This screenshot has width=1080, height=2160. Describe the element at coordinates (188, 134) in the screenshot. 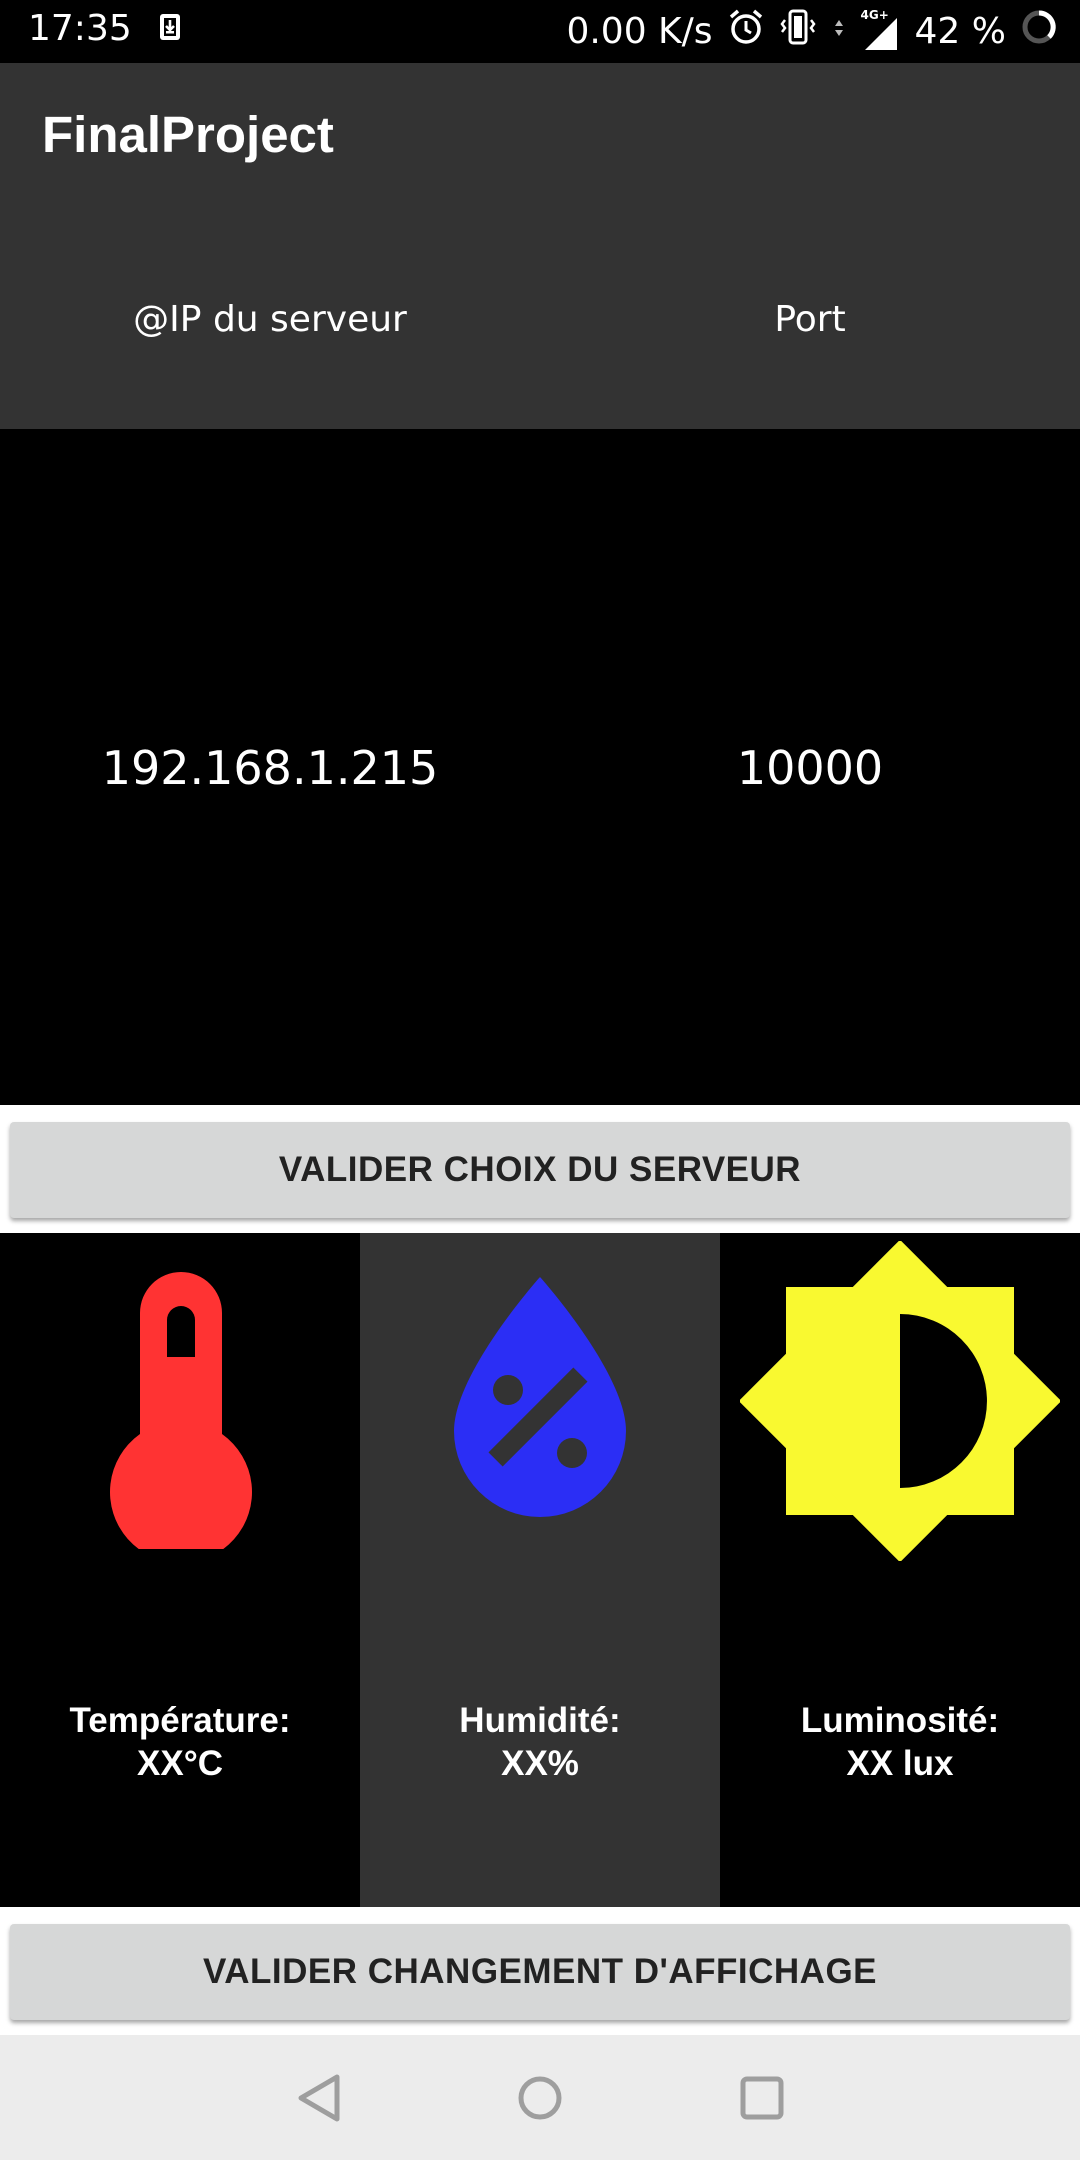

I see `app-title: FinalProject` at that location.